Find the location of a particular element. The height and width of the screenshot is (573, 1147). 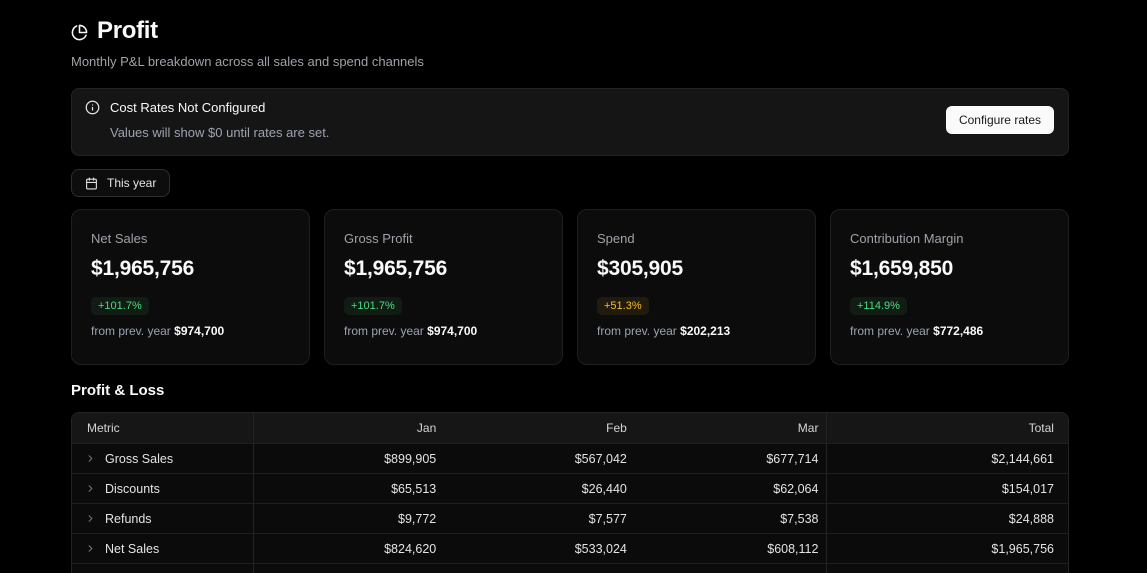

metric-cell: Discounts is located at coordinates (162, 488).